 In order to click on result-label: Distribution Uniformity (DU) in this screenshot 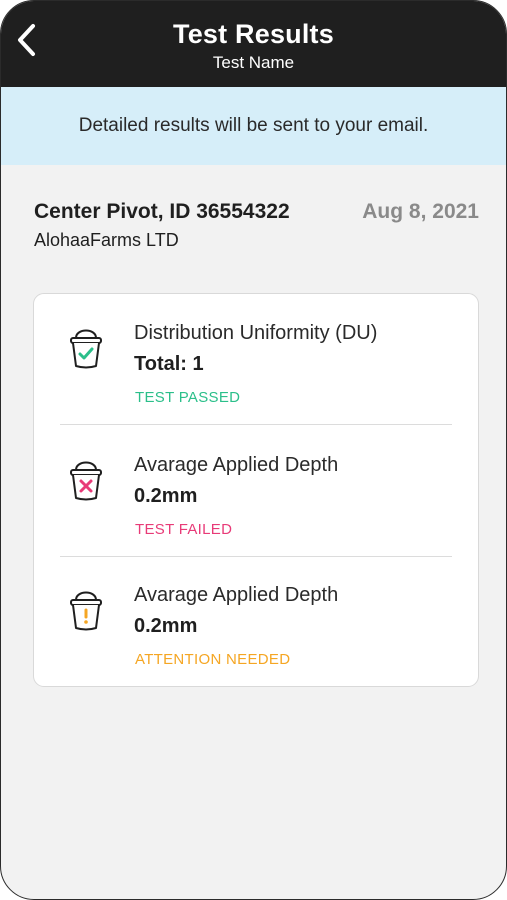, I will do `click(256, 333)`.